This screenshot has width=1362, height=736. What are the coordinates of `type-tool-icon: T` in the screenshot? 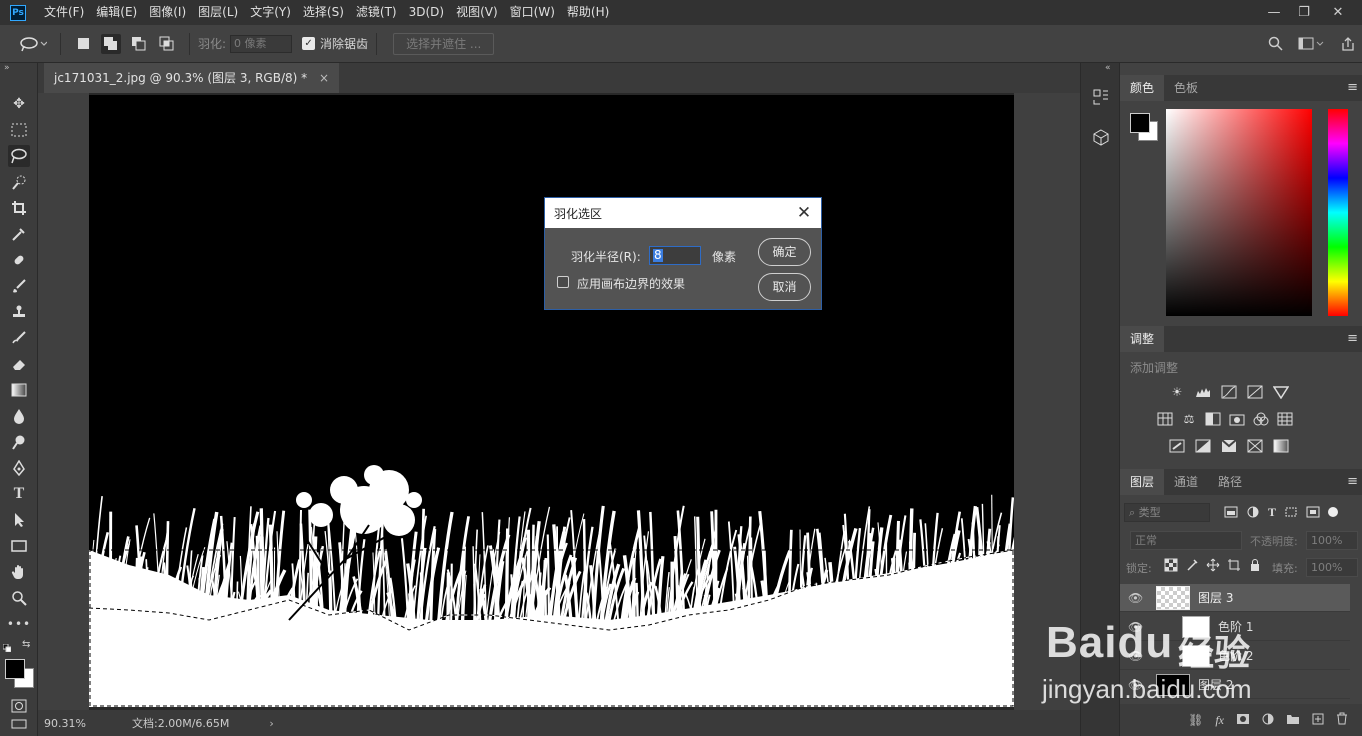 It's located at (19, 494).